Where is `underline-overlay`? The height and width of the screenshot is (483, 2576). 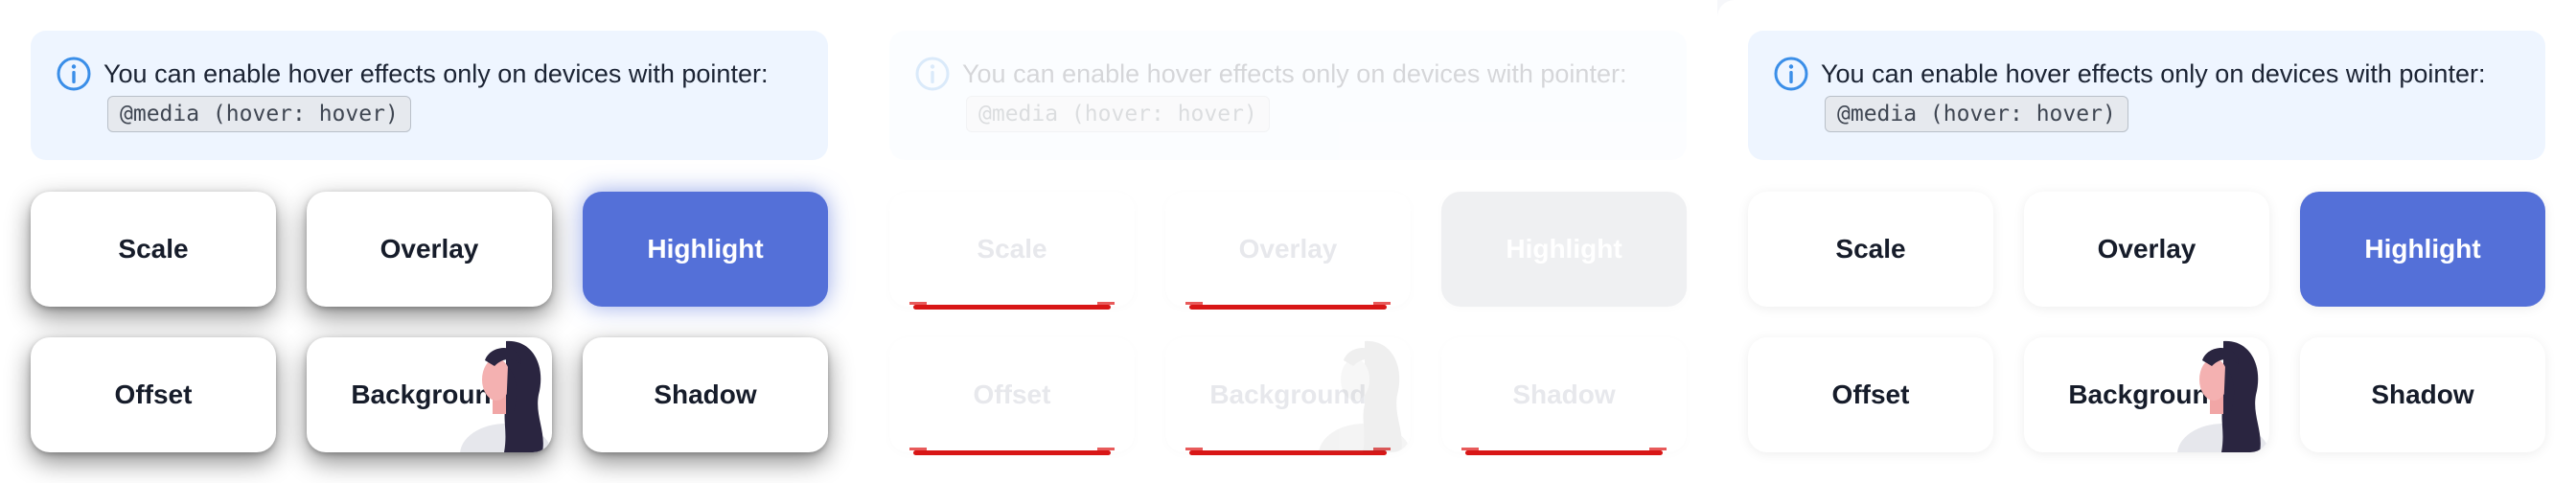 underline-overlay is located at coordinates (1288, 306).